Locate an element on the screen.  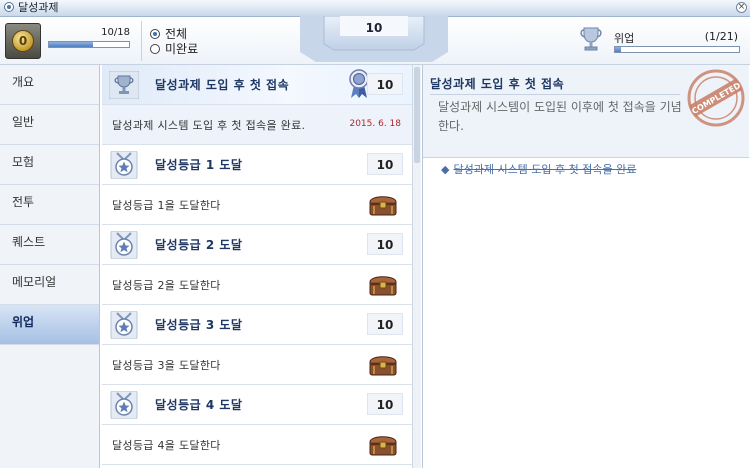
sidebar-item-general: 일반 is located at coordinates (49, 125).